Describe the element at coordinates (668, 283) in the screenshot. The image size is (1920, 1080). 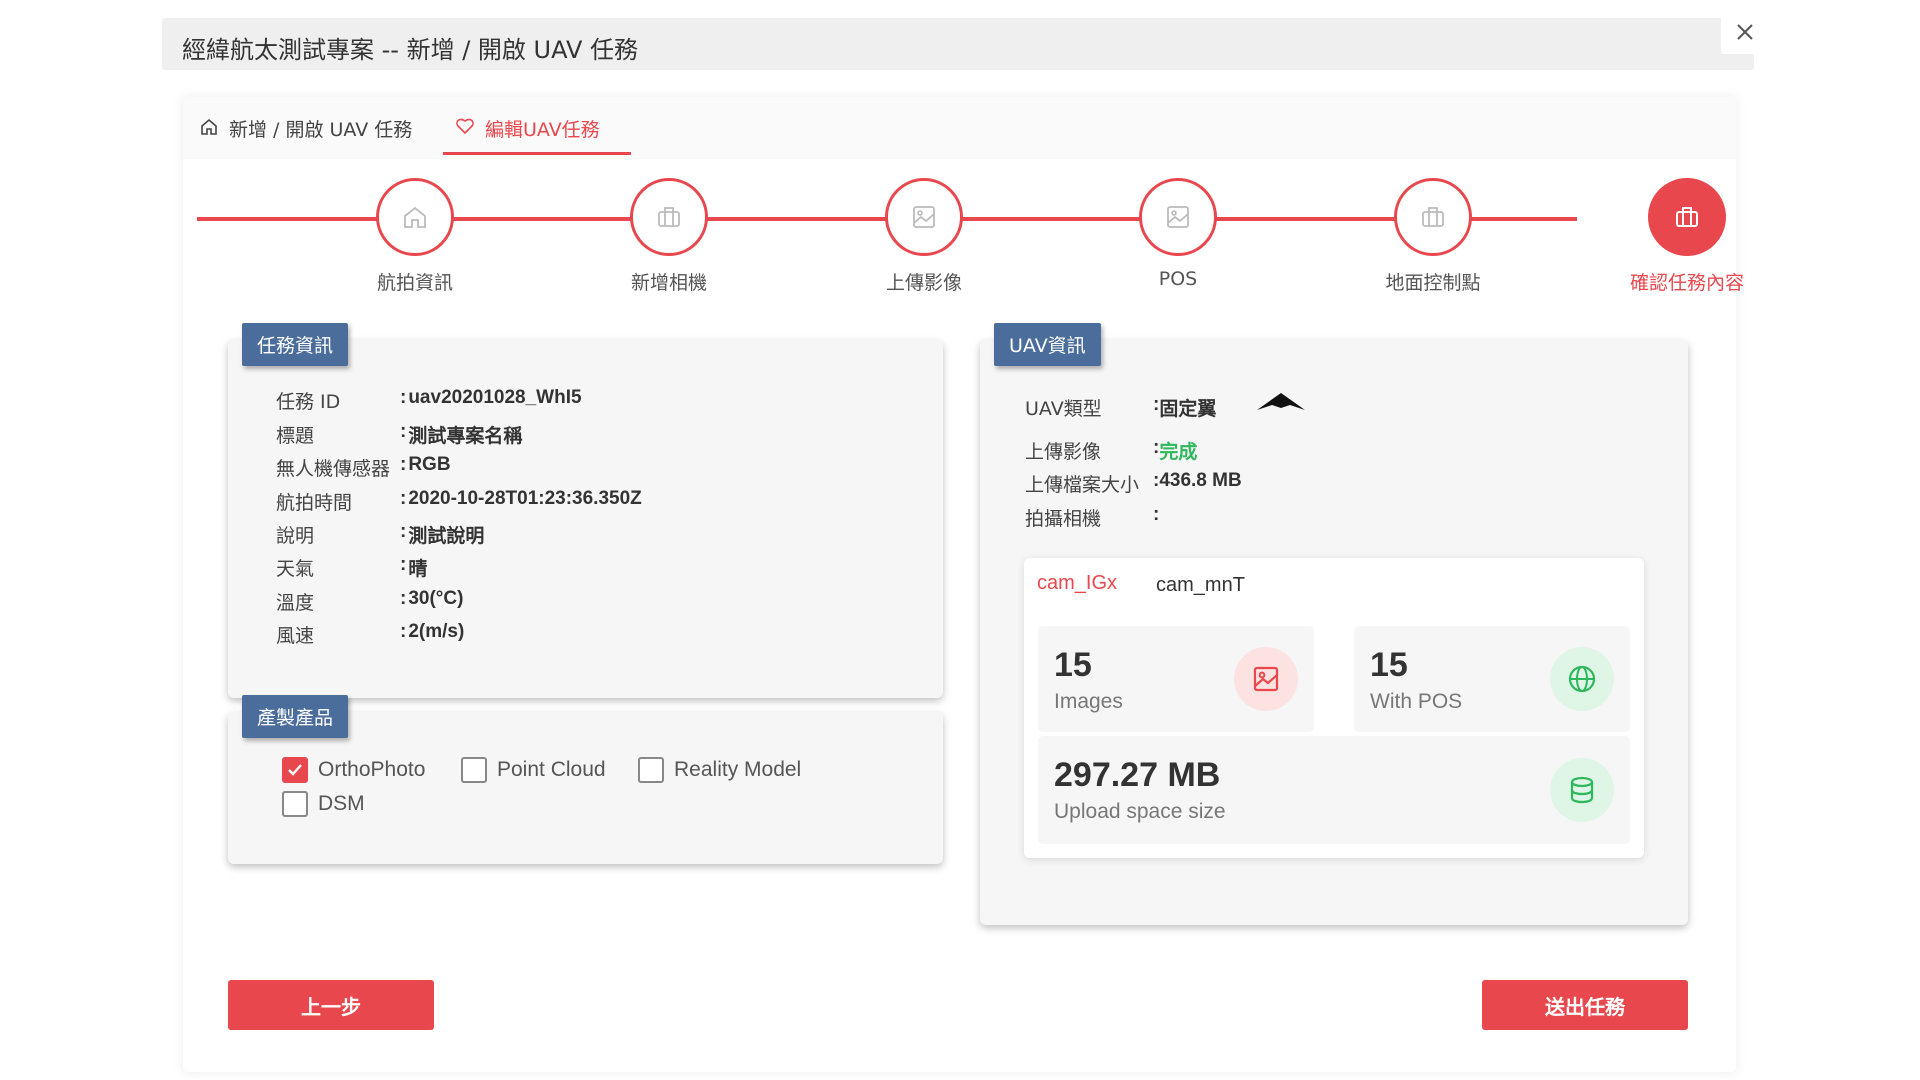
I see `step-2-label: 新增相機` at that location.